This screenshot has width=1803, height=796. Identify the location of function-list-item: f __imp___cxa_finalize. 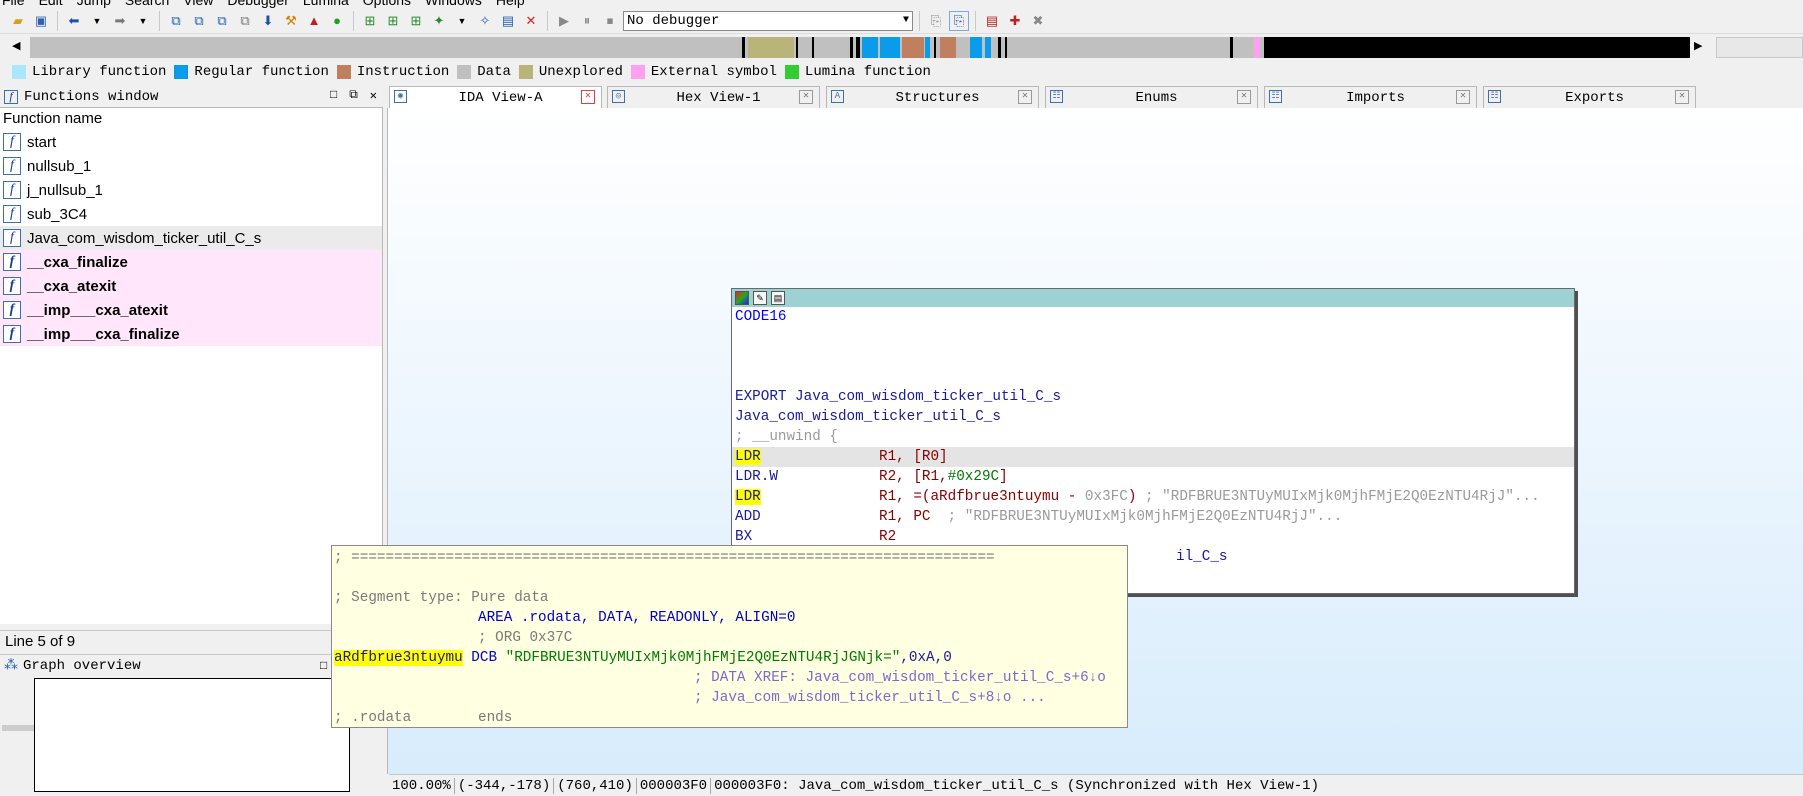
(191, 334).